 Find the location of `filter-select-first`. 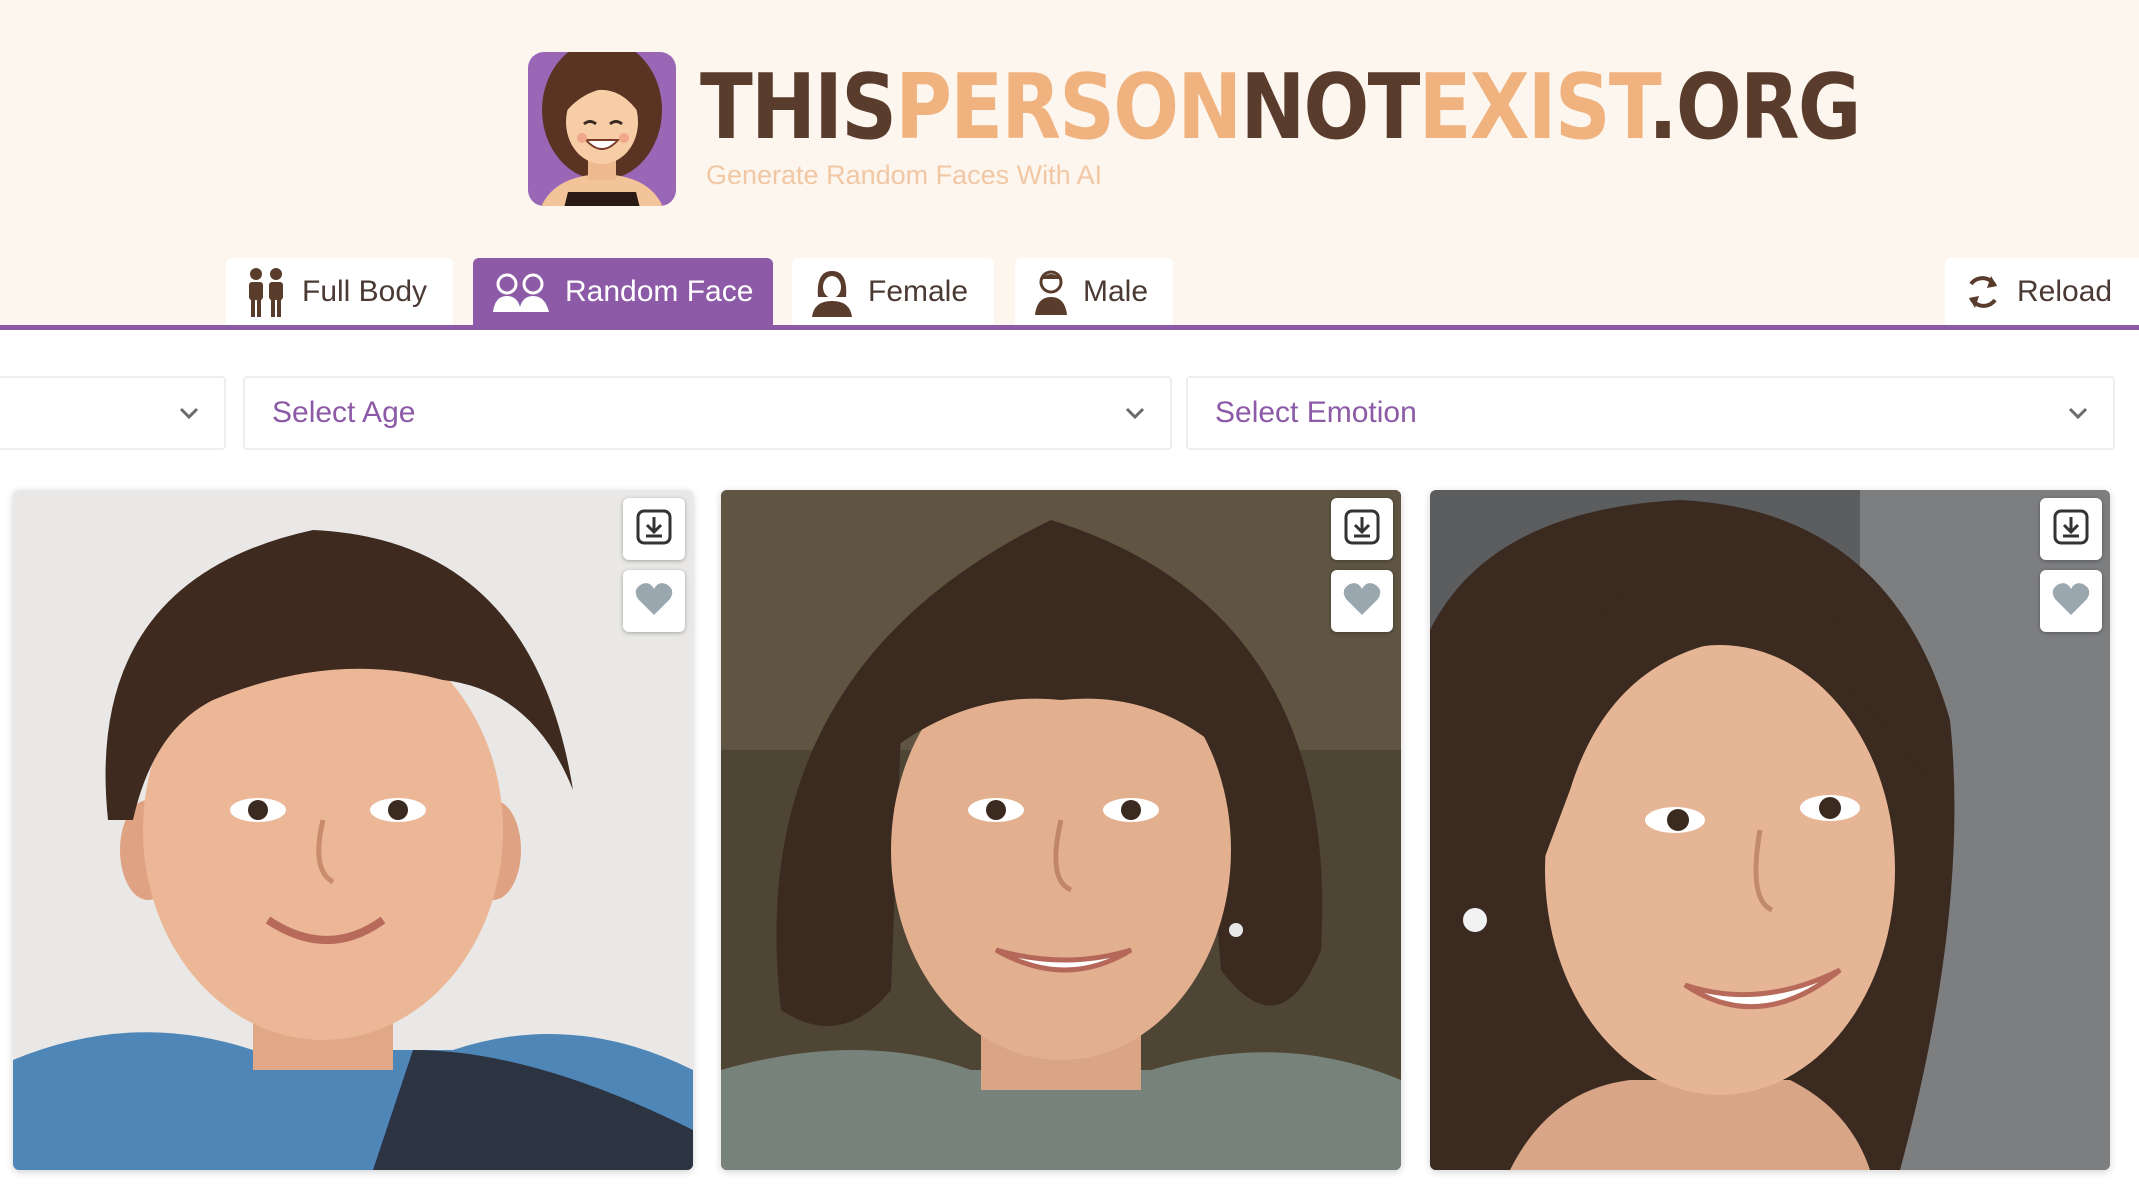

filter-select-first is located at coordinates (113, 413).